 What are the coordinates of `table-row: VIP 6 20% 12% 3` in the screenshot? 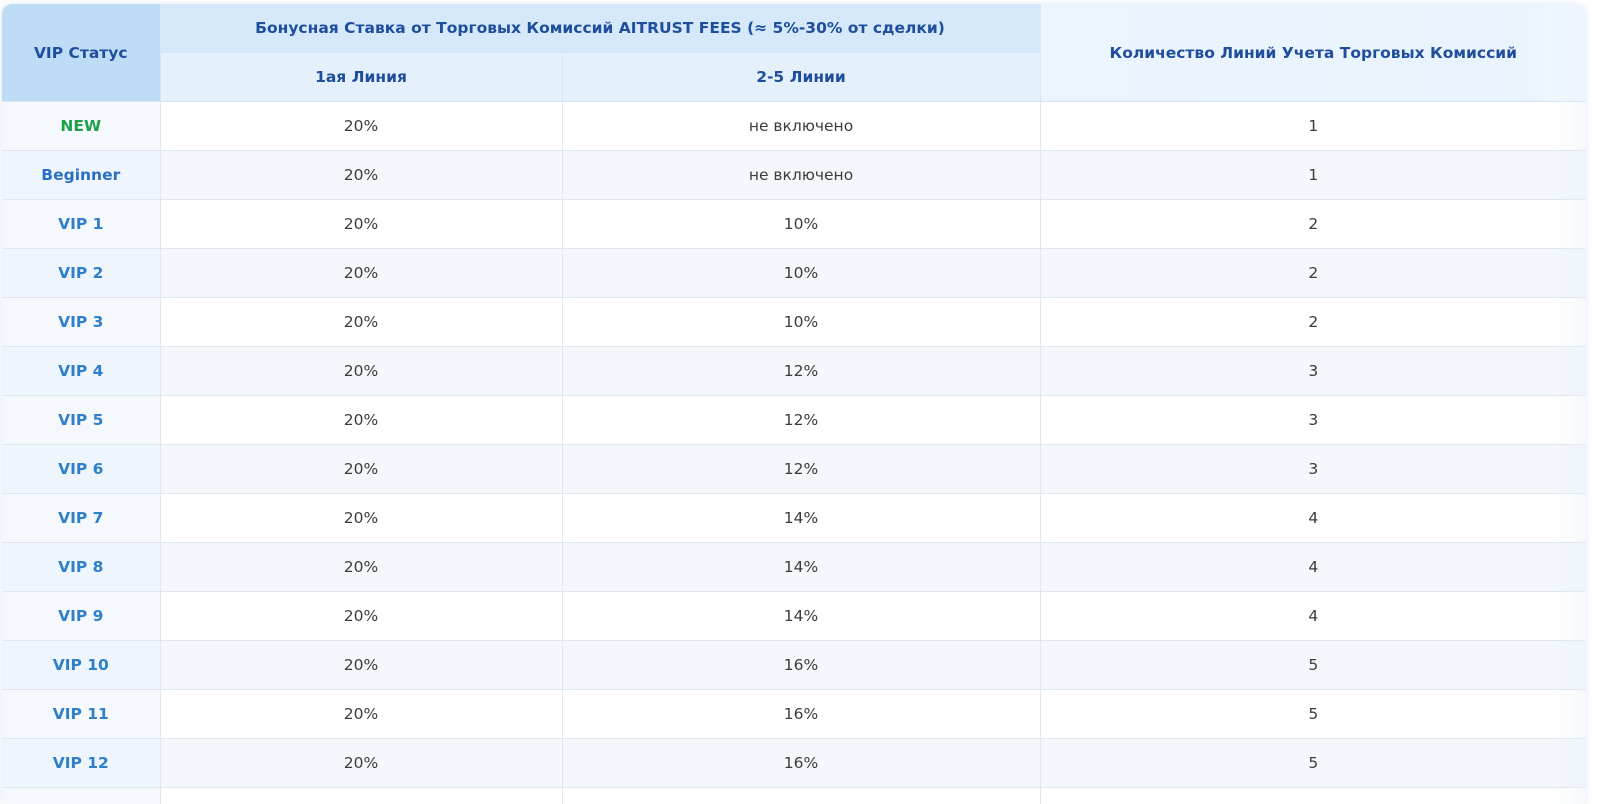 It's located at (794, 469).